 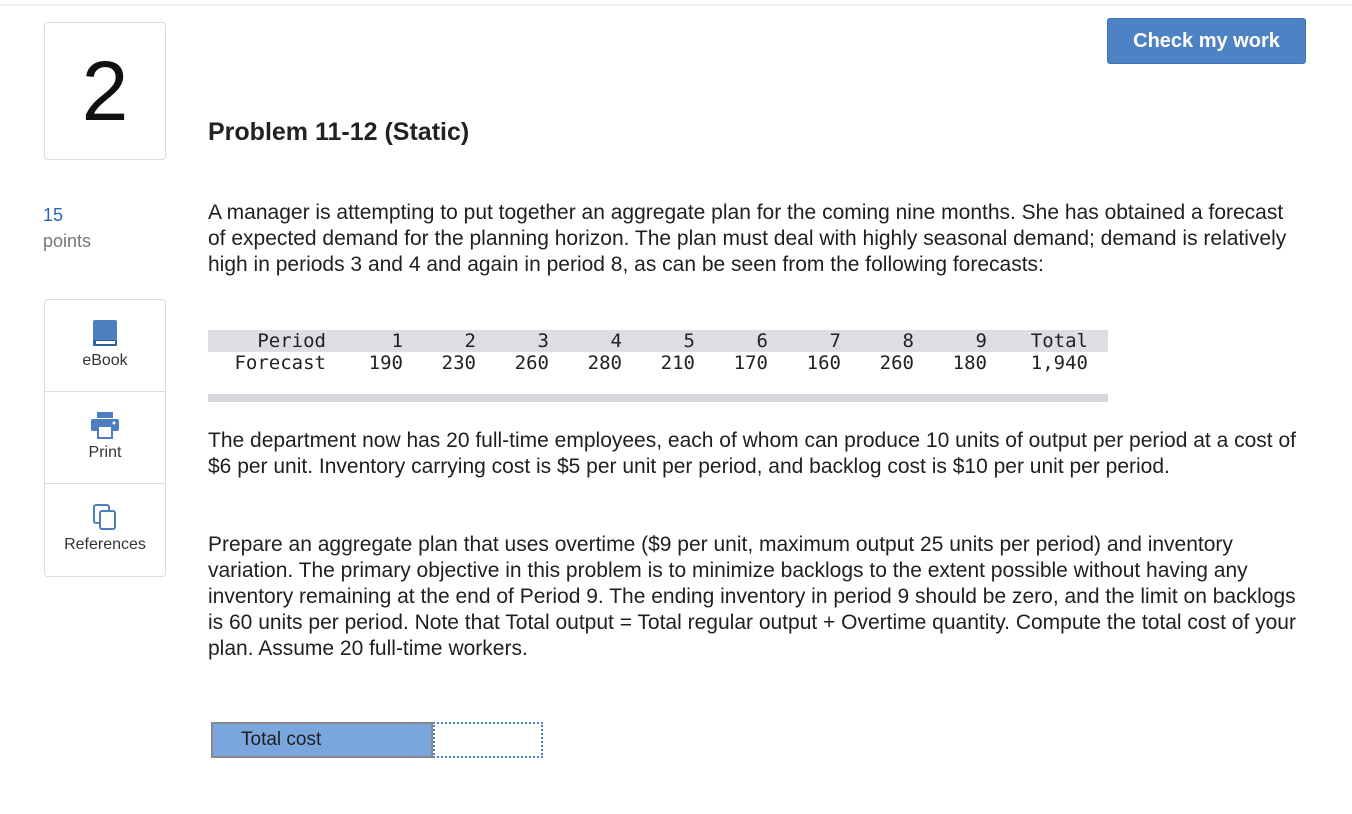 I want to click on problem-title: Problem 11-12 (Static), so click(x=339, y=132).